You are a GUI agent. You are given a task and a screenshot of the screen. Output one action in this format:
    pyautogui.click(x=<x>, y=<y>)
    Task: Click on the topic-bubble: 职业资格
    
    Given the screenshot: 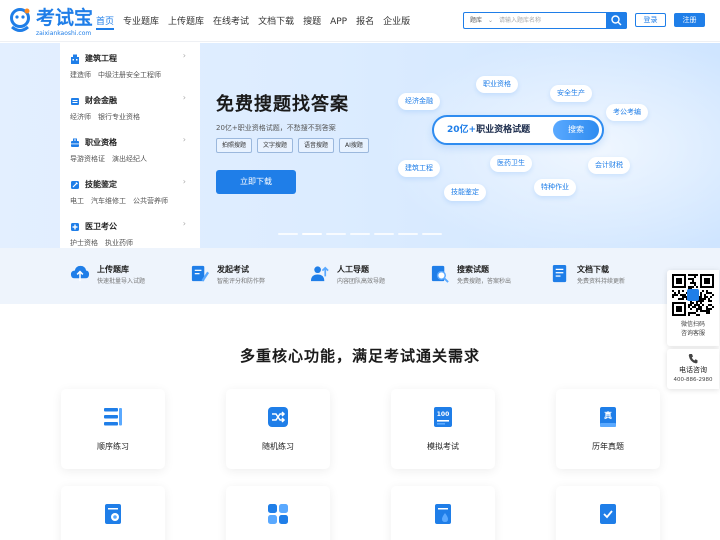 What is the action you would take?
    pyautogui.click(x=497, y=84)
    